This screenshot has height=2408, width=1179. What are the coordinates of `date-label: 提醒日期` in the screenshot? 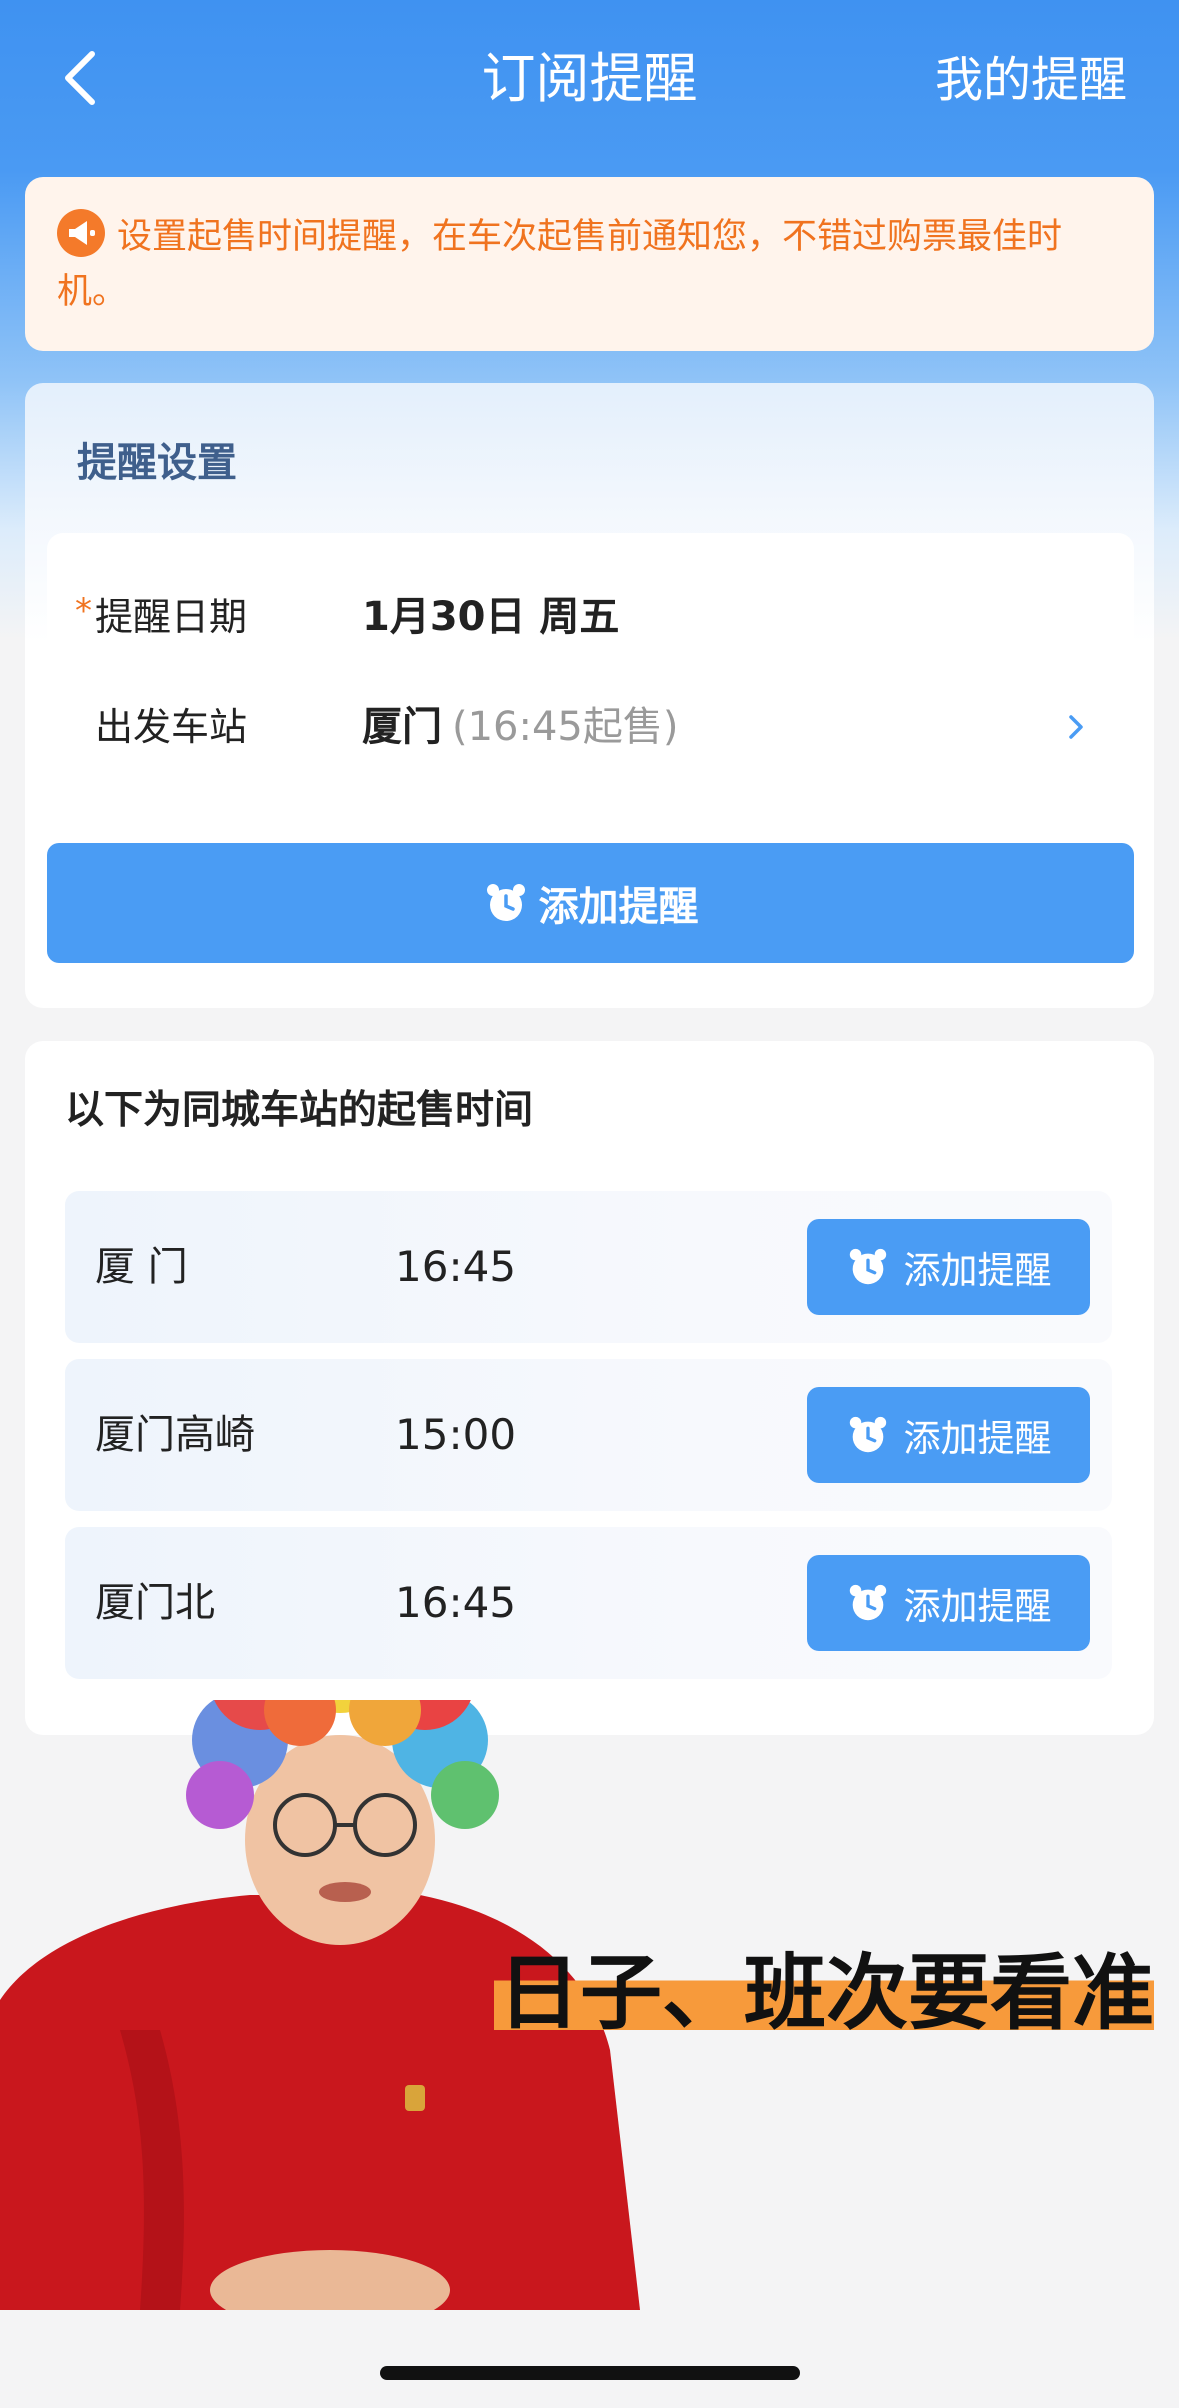 It's located at (171, 617).